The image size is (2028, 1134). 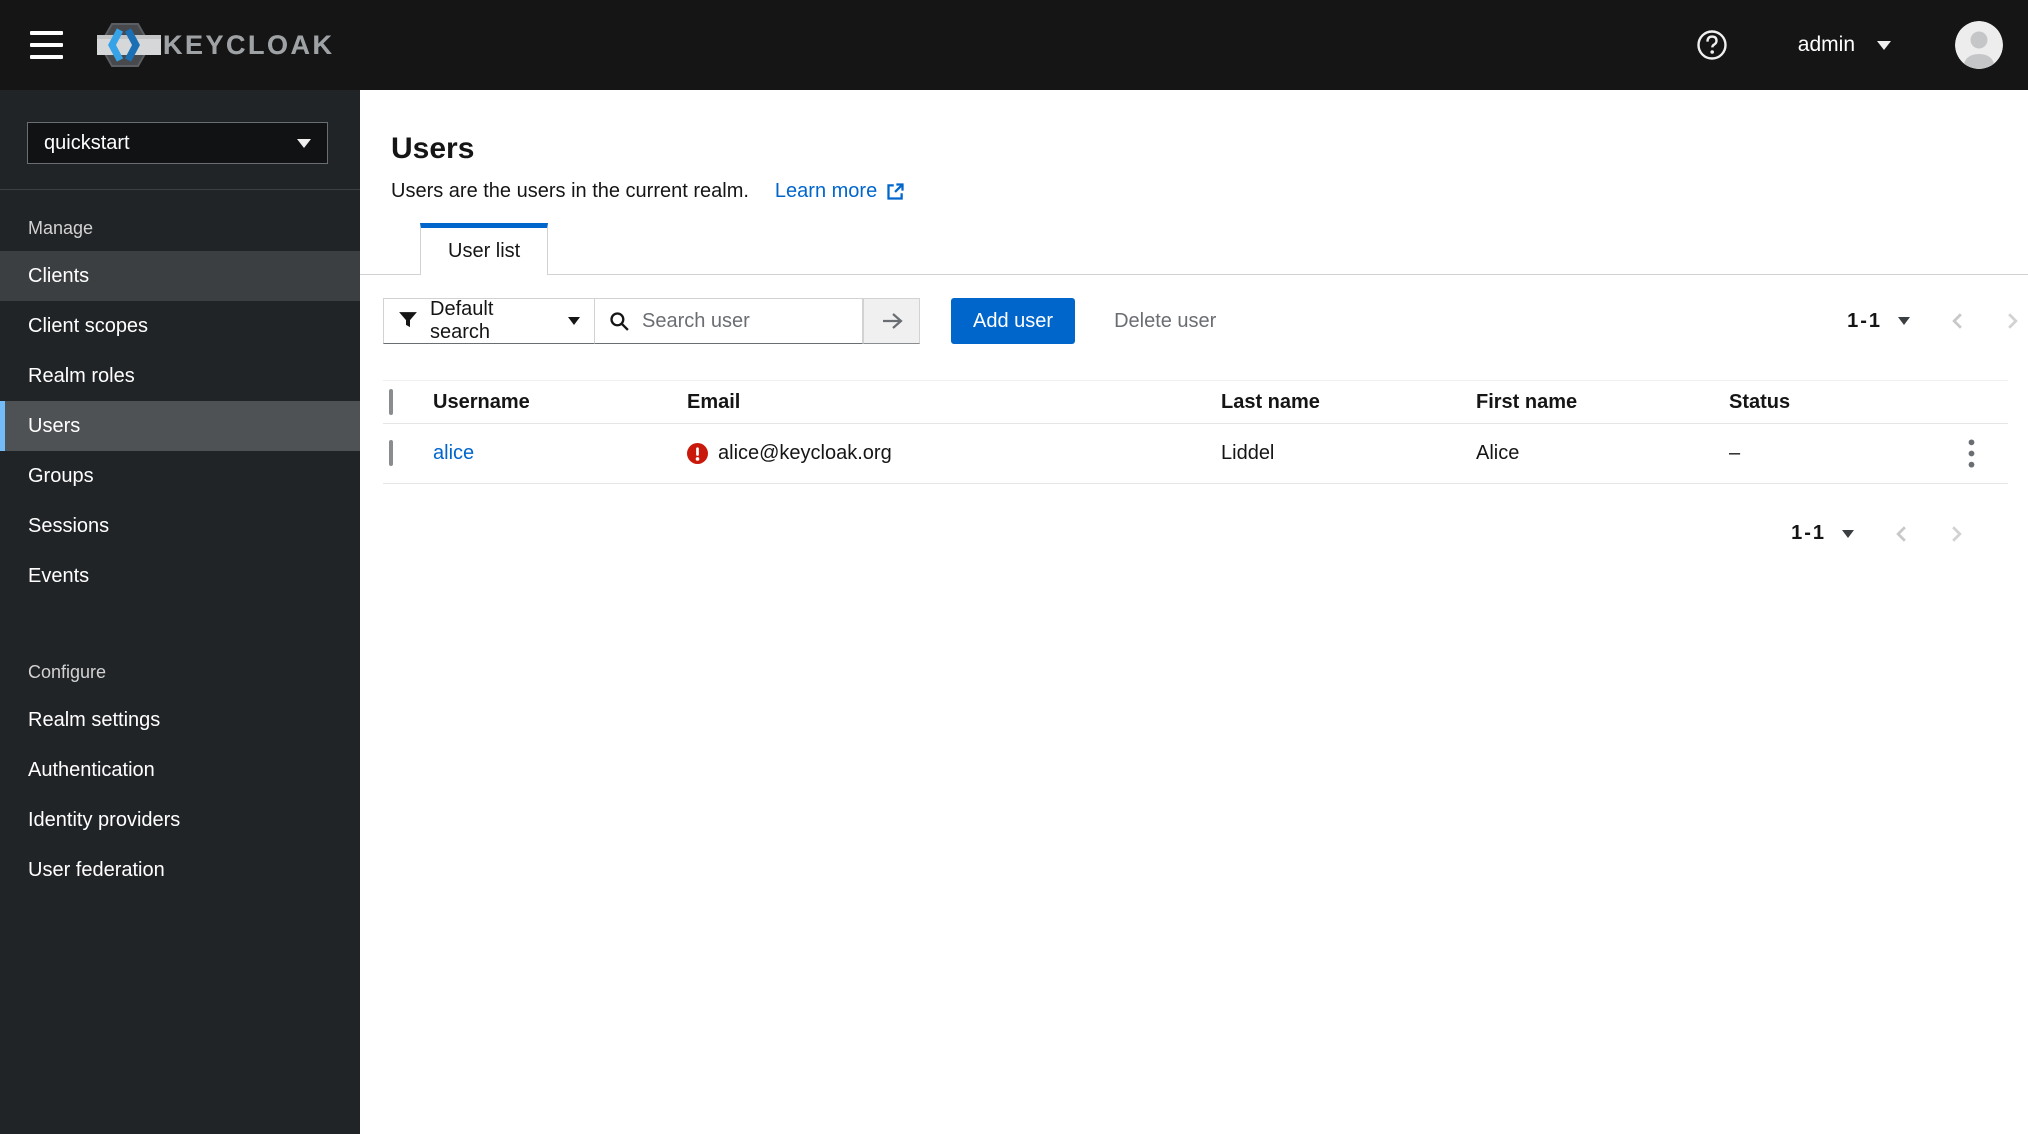 I want to click on nav-section-manage: Manage, so click(x=61, y=228).